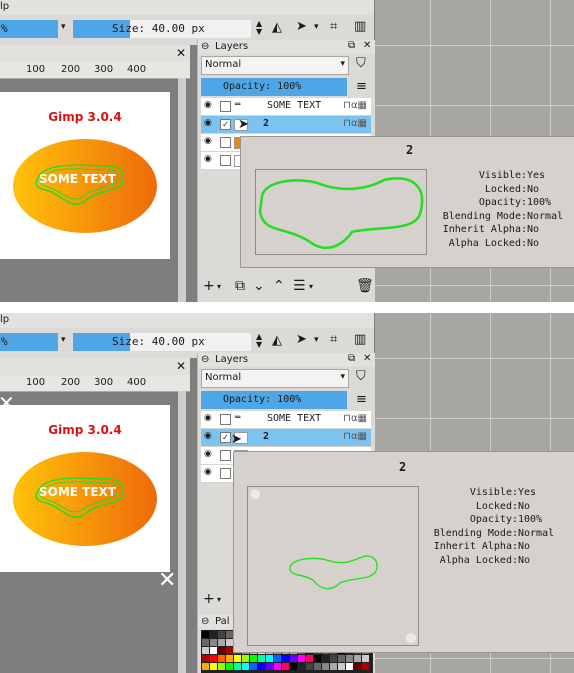 This screenshot has height=673, width=574. Describe the element at coordinates (299, 286) in the screenshot. I see `align-icon: ☰` at that location.